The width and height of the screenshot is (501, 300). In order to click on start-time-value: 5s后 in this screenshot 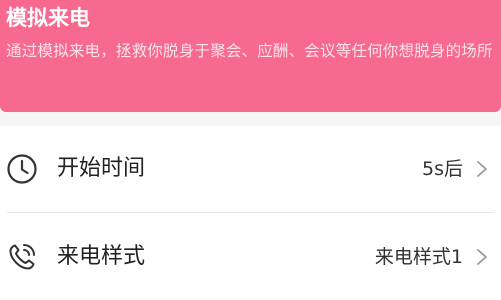, I will do `click(442, 169)`.